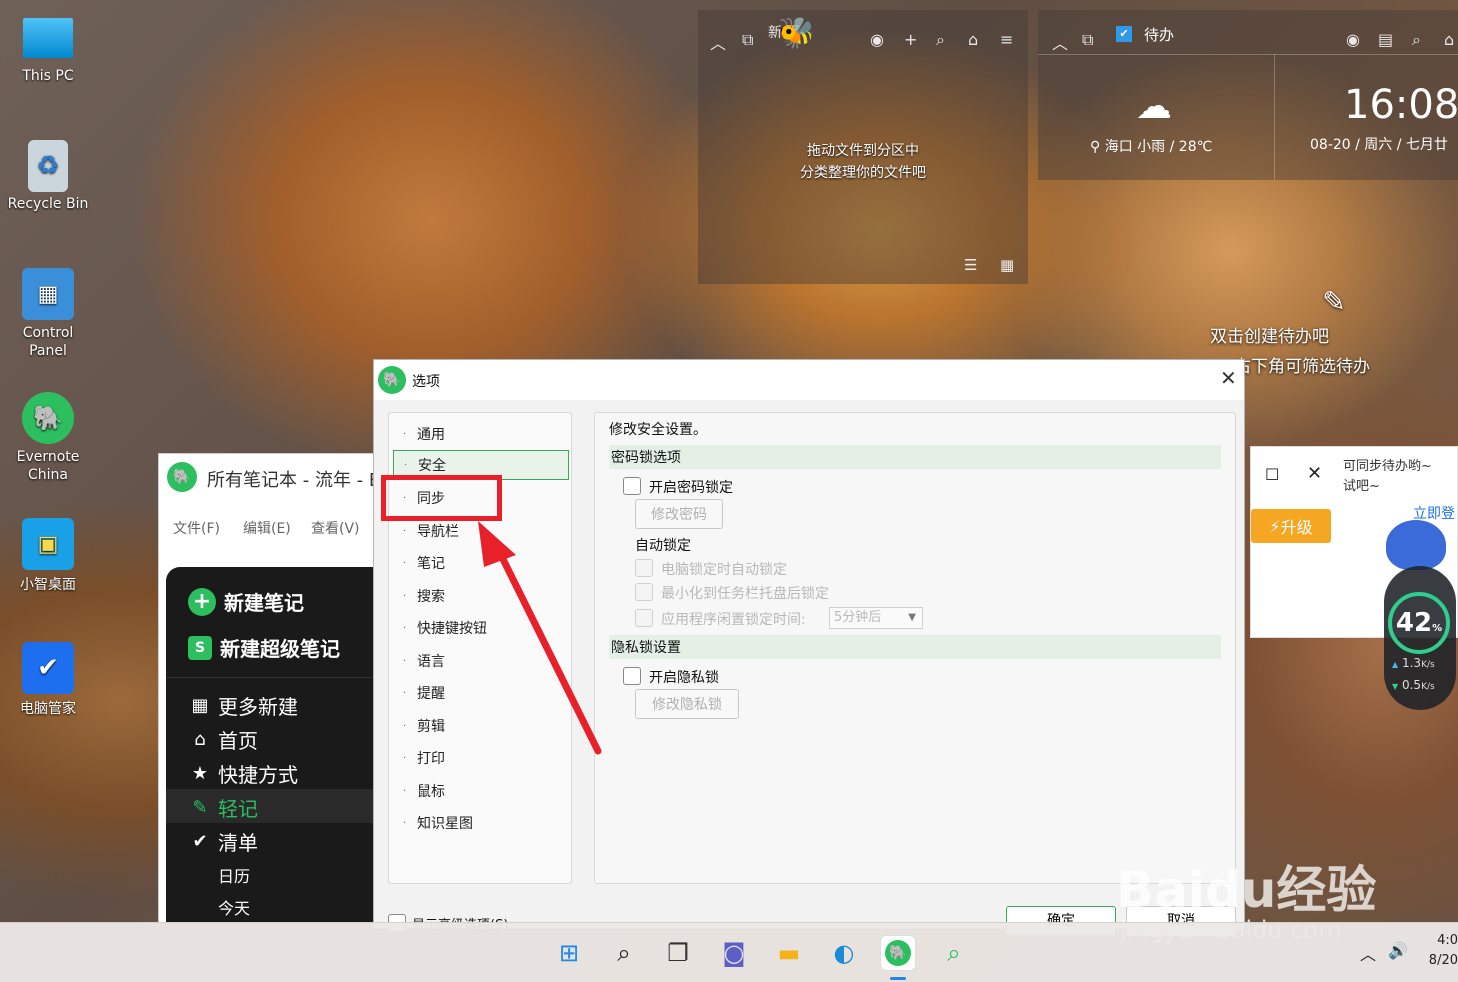  Describe the element at coordinates (224, 841) in the screenshot. I see `sidebar-item-checklist: ✔ 清单` at that location.